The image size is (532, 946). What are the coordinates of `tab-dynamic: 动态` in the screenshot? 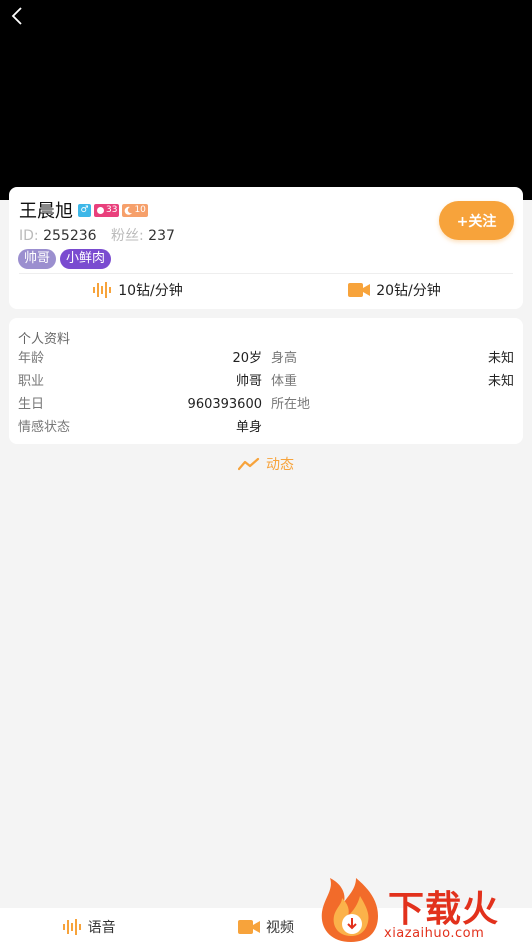 It's located at (266, 464).